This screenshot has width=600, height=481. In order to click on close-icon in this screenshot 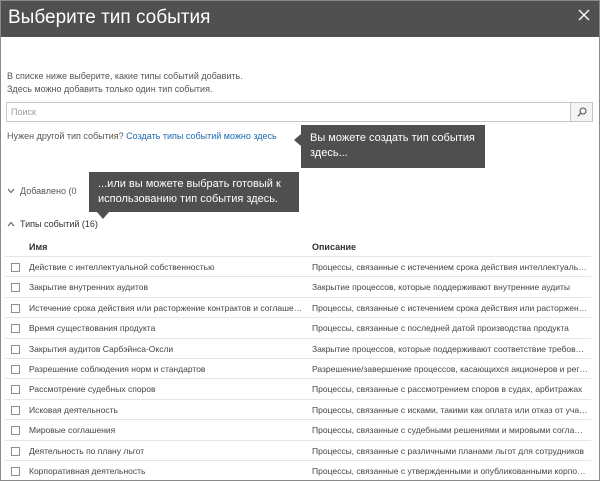, I will do `click(585, 16)`.